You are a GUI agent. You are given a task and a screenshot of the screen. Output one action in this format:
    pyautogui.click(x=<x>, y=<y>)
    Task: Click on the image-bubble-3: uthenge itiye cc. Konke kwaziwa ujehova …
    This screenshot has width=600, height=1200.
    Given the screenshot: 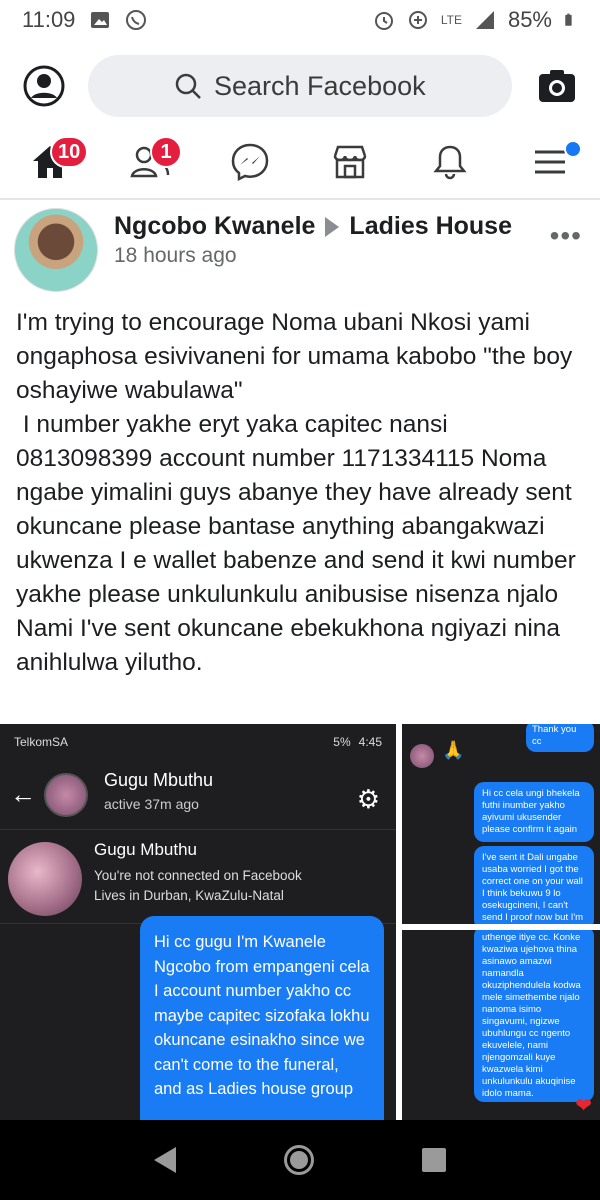 What is the action you would take?
    pyautogui.click(x=534, y=1016)
    